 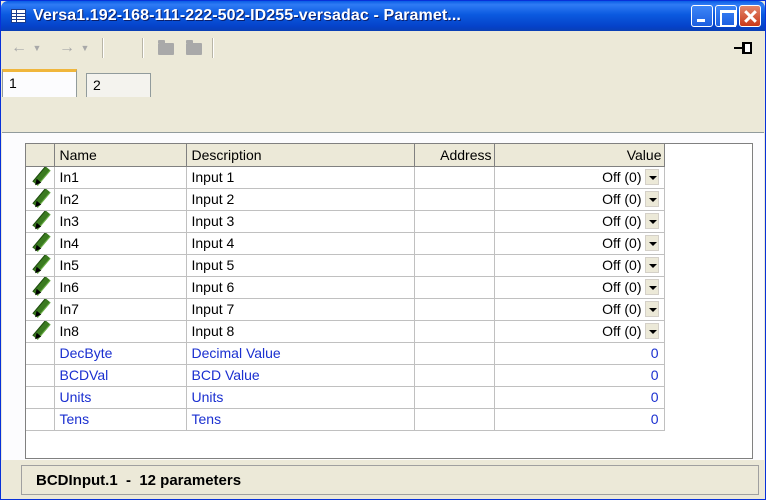 I want to click on table-row: In7 Input 7 Off (0), so click(x=345, y=309).